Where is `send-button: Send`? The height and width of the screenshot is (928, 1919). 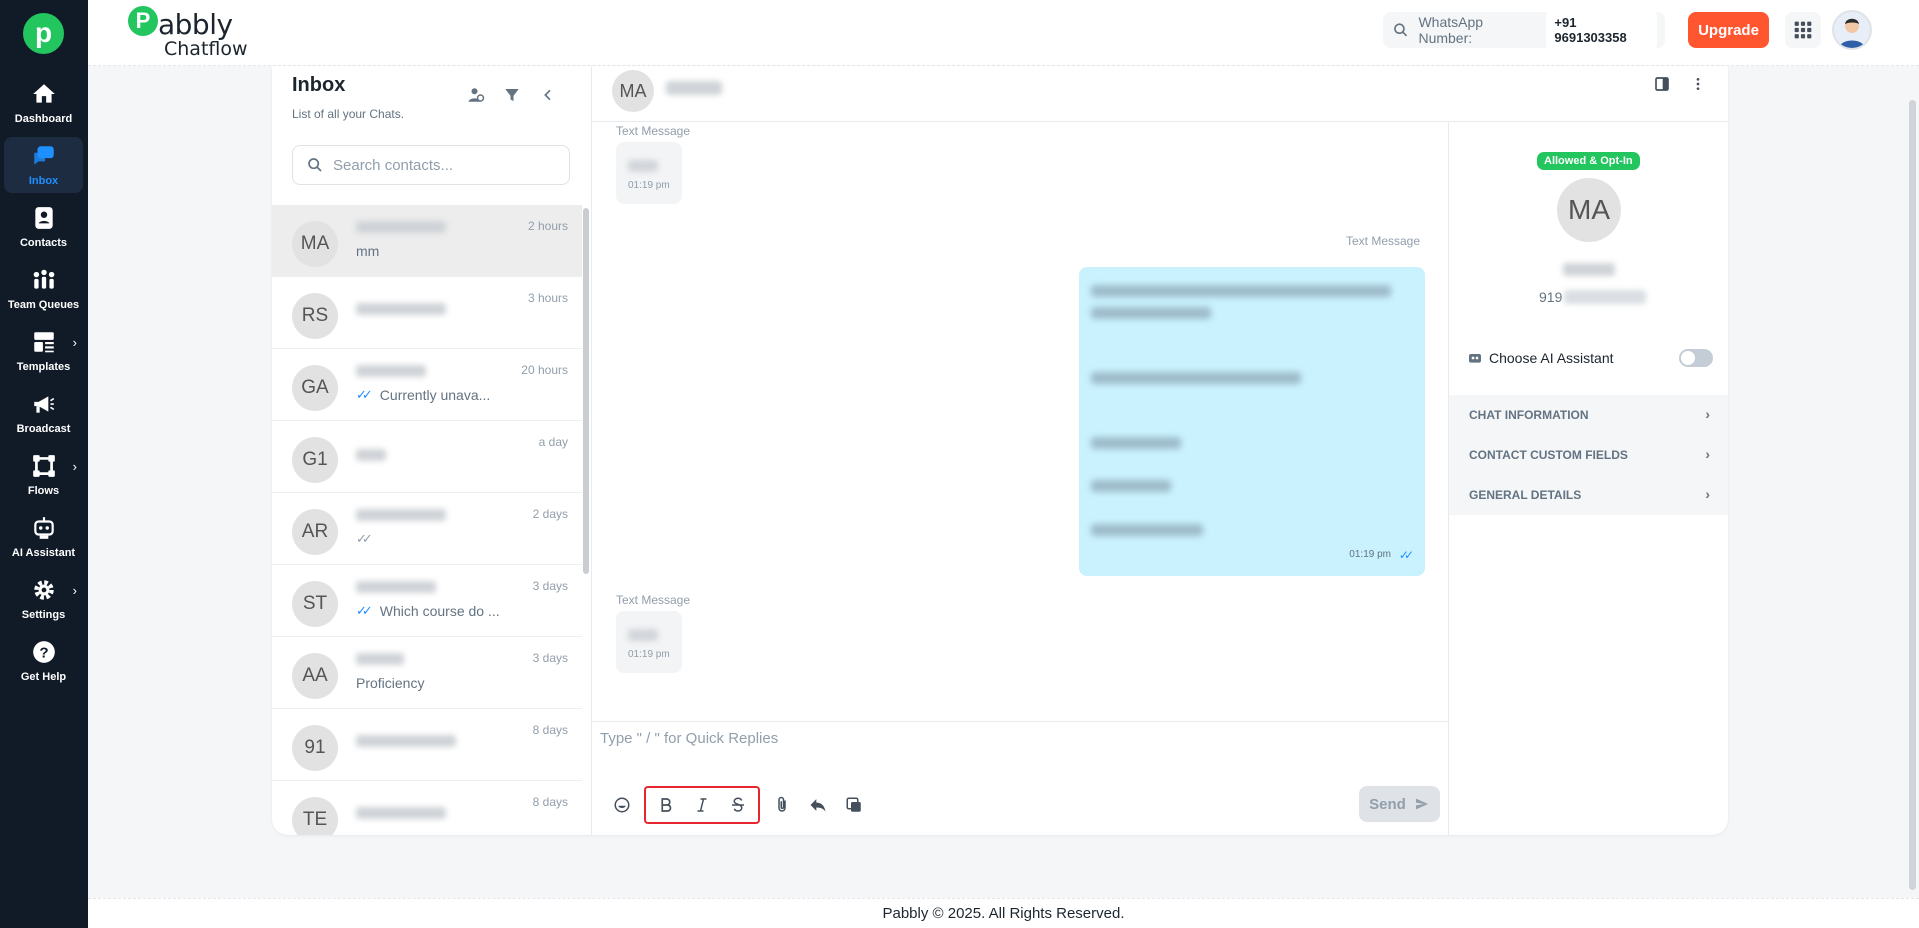 send-button: Send is located at coordinates (1399, 804).